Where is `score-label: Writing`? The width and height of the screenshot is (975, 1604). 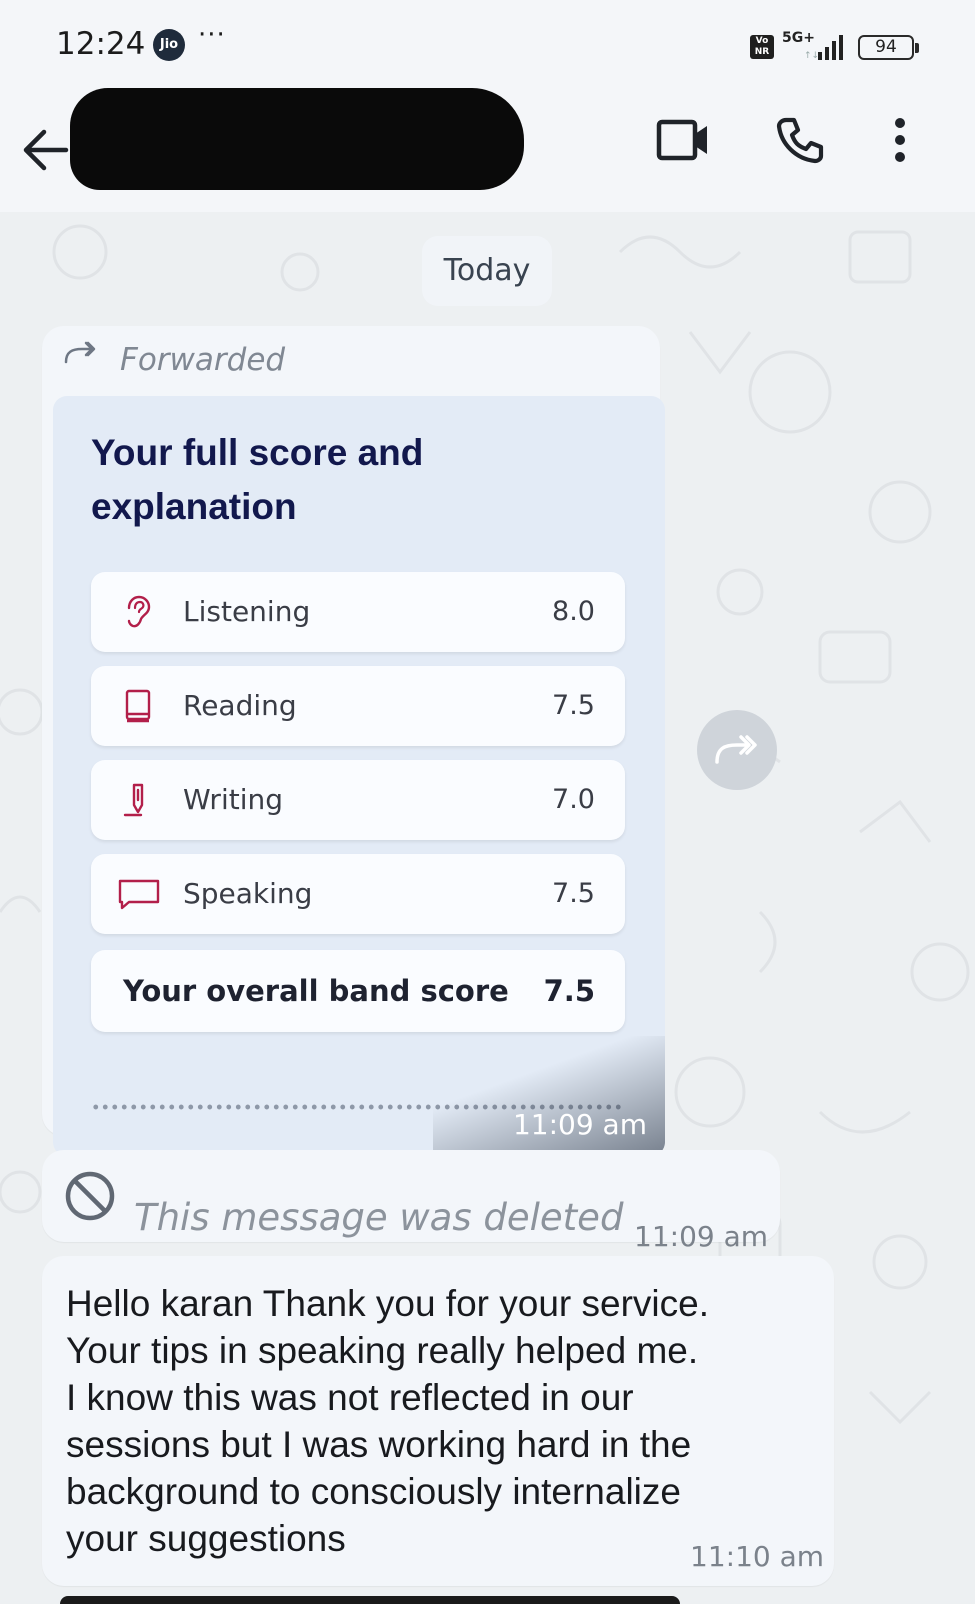
score-label: Writing is located at coordinates (233, 799).